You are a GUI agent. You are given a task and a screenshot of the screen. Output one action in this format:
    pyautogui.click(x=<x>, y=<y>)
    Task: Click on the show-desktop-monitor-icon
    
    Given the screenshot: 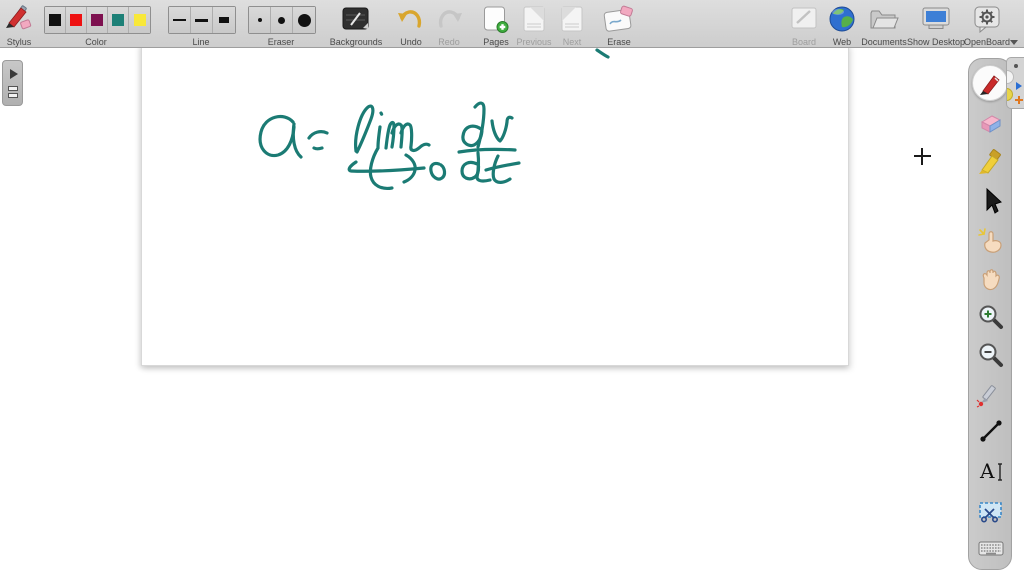 What is the action you would take?
    pyautogui.click(x=936, y=18)
    